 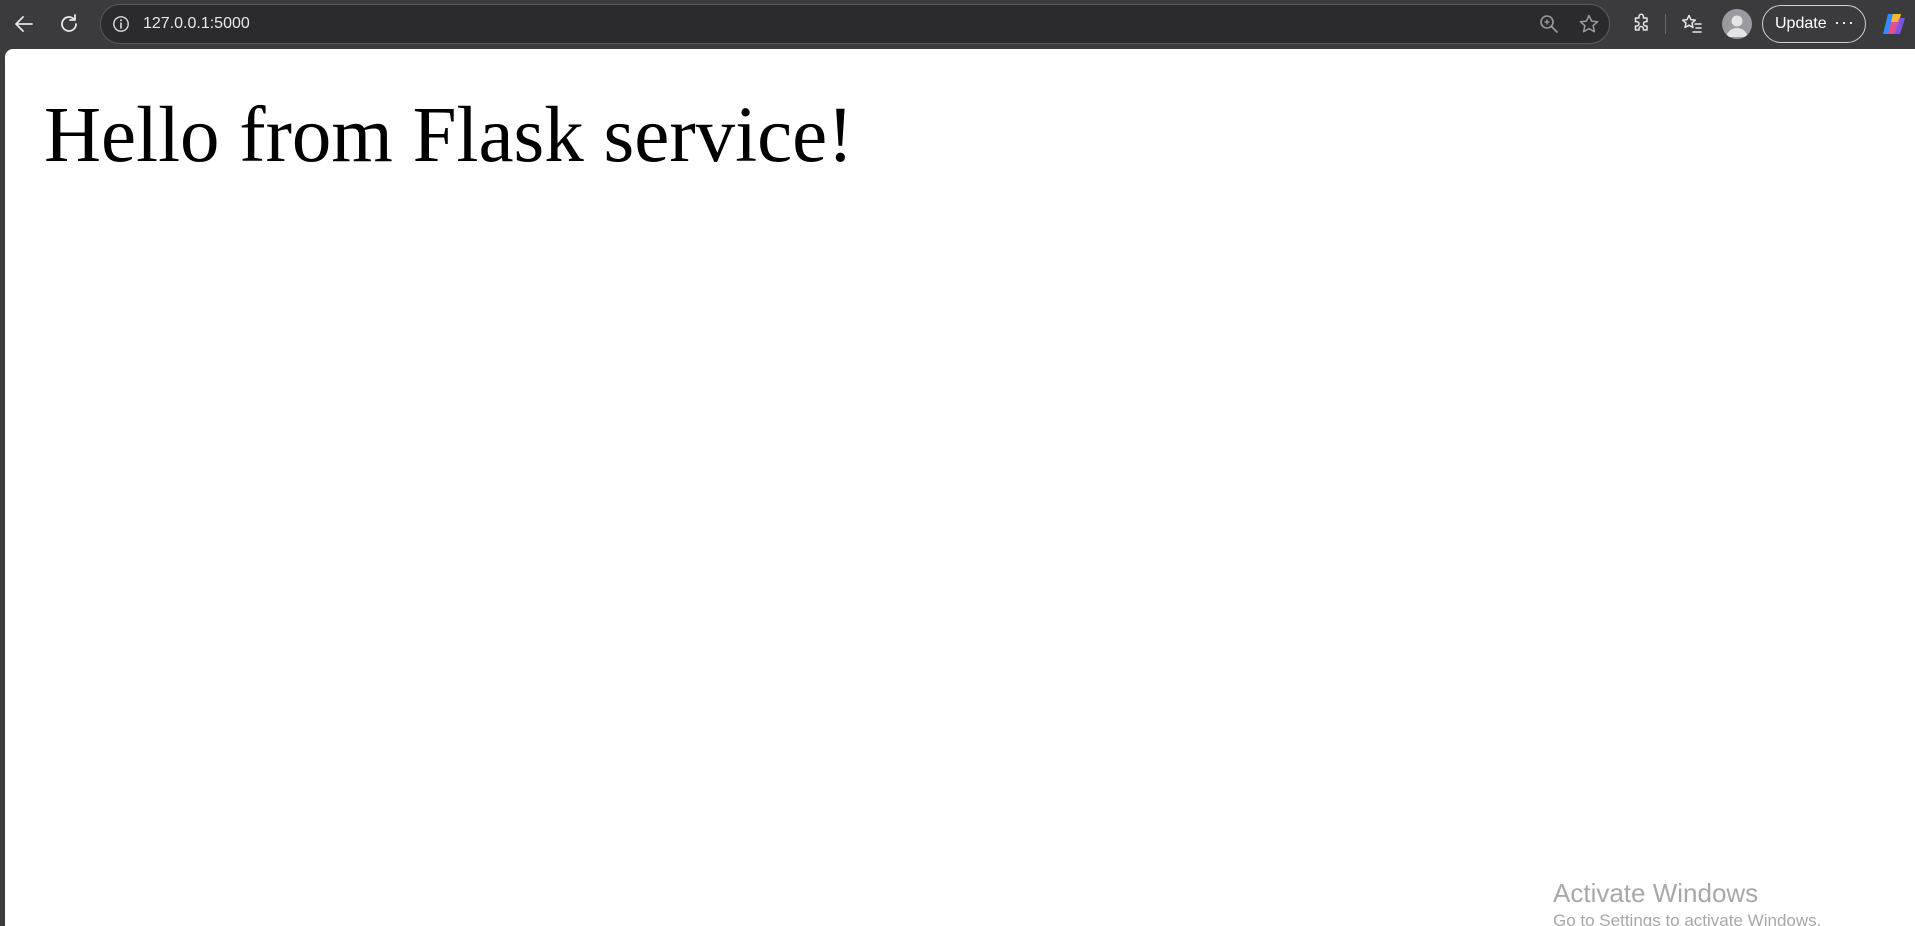 I want to click on copilot-button, so click(x=1894, y=24).